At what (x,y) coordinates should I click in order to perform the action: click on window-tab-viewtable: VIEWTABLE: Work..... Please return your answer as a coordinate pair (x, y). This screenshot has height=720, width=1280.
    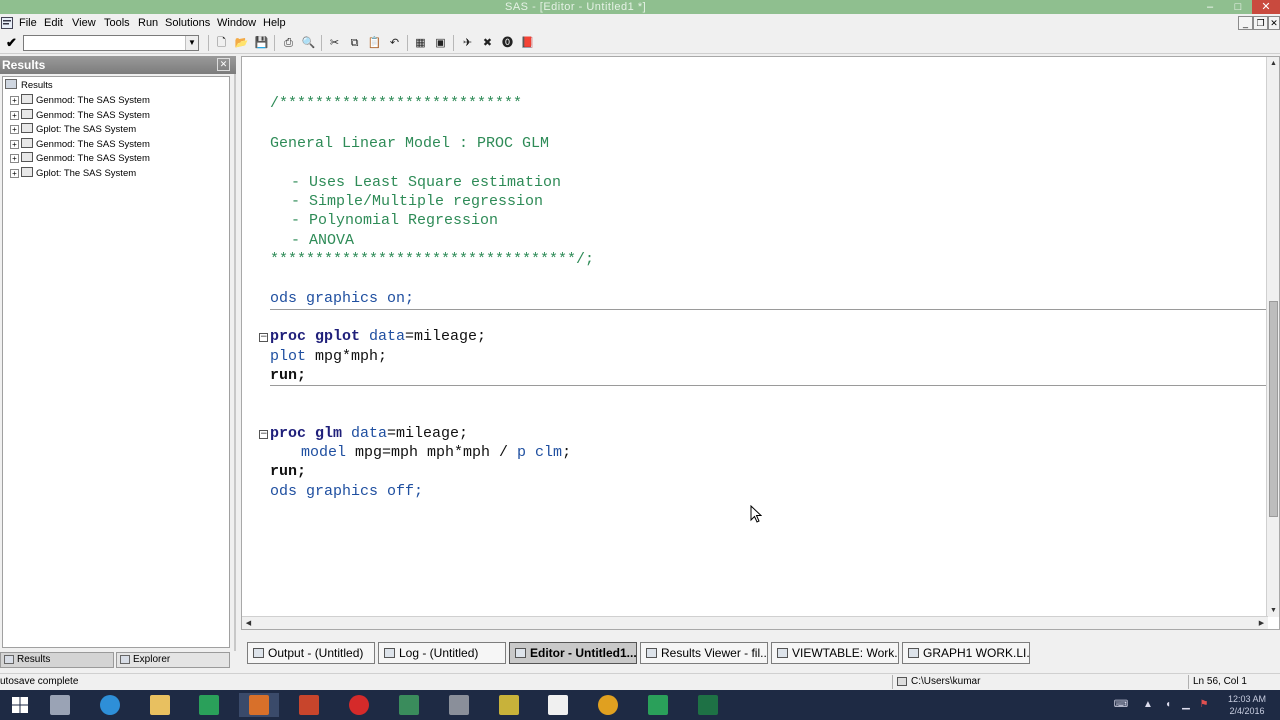
    Looking at the image, I should click on (835, 653).